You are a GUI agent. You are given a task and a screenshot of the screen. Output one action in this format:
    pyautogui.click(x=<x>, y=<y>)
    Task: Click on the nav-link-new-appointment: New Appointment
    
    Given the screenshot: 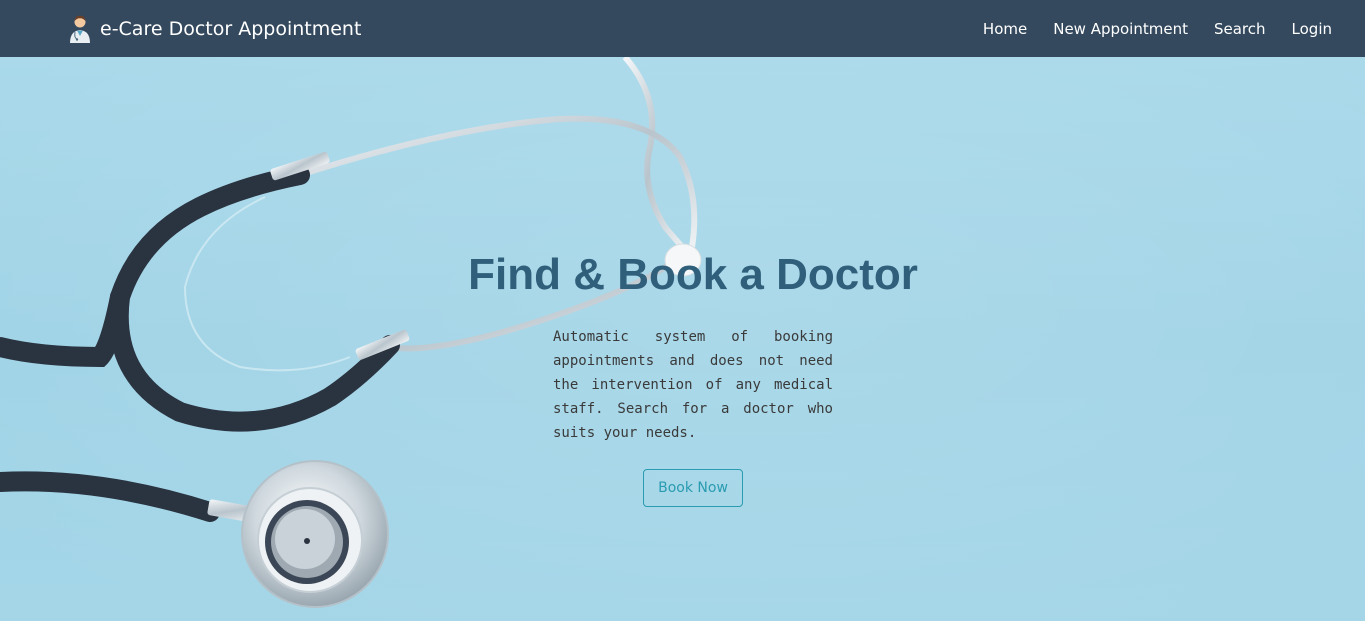 What is the action you would take?
    pyautogui.click(x=1120, y=29)
    